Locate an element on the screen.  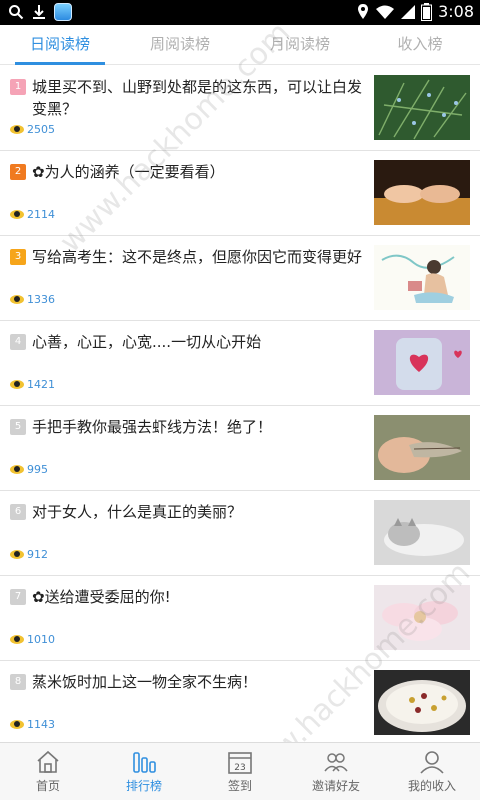
bottom-navigation: 首页 排行榜 23 签到 邀请好友 我的收入 is located at coordinates (240, 771).